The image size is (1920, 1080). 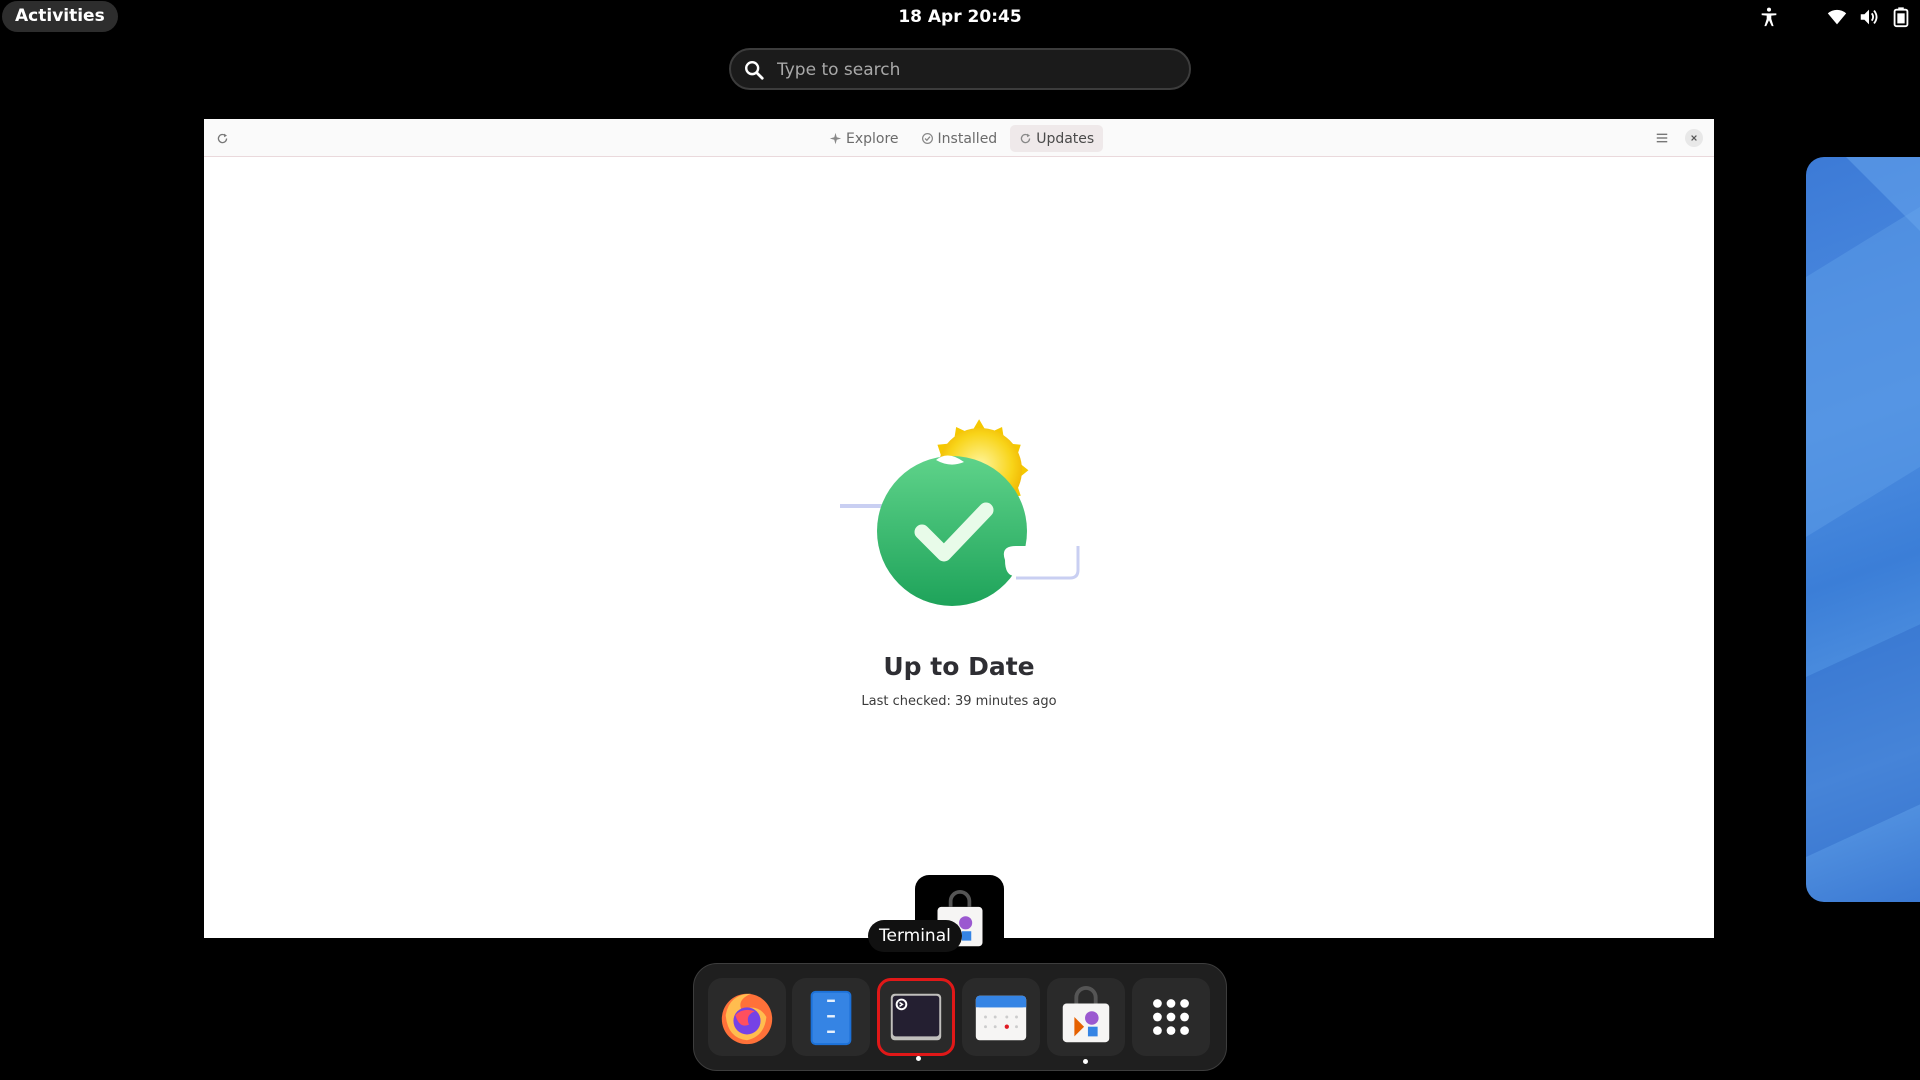 I want to click on dash-app-terminal, so click(x=916, y=1019).